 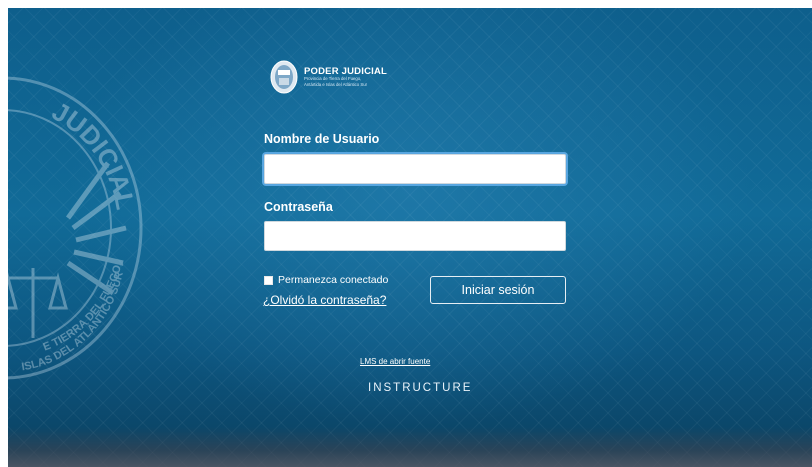 I want to click on password-label: Contraseña, so click(x=298, y=207).